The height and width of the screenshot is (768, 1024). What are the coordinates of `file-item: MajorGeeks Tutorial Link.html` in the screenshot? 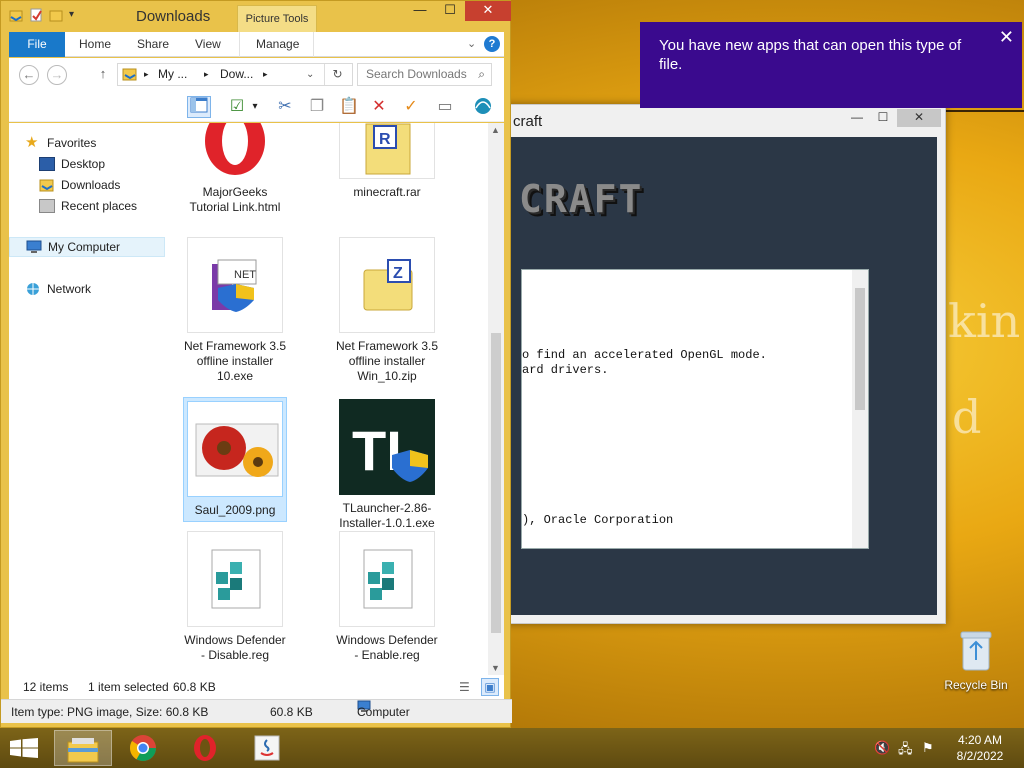 It's located at (235, 169).